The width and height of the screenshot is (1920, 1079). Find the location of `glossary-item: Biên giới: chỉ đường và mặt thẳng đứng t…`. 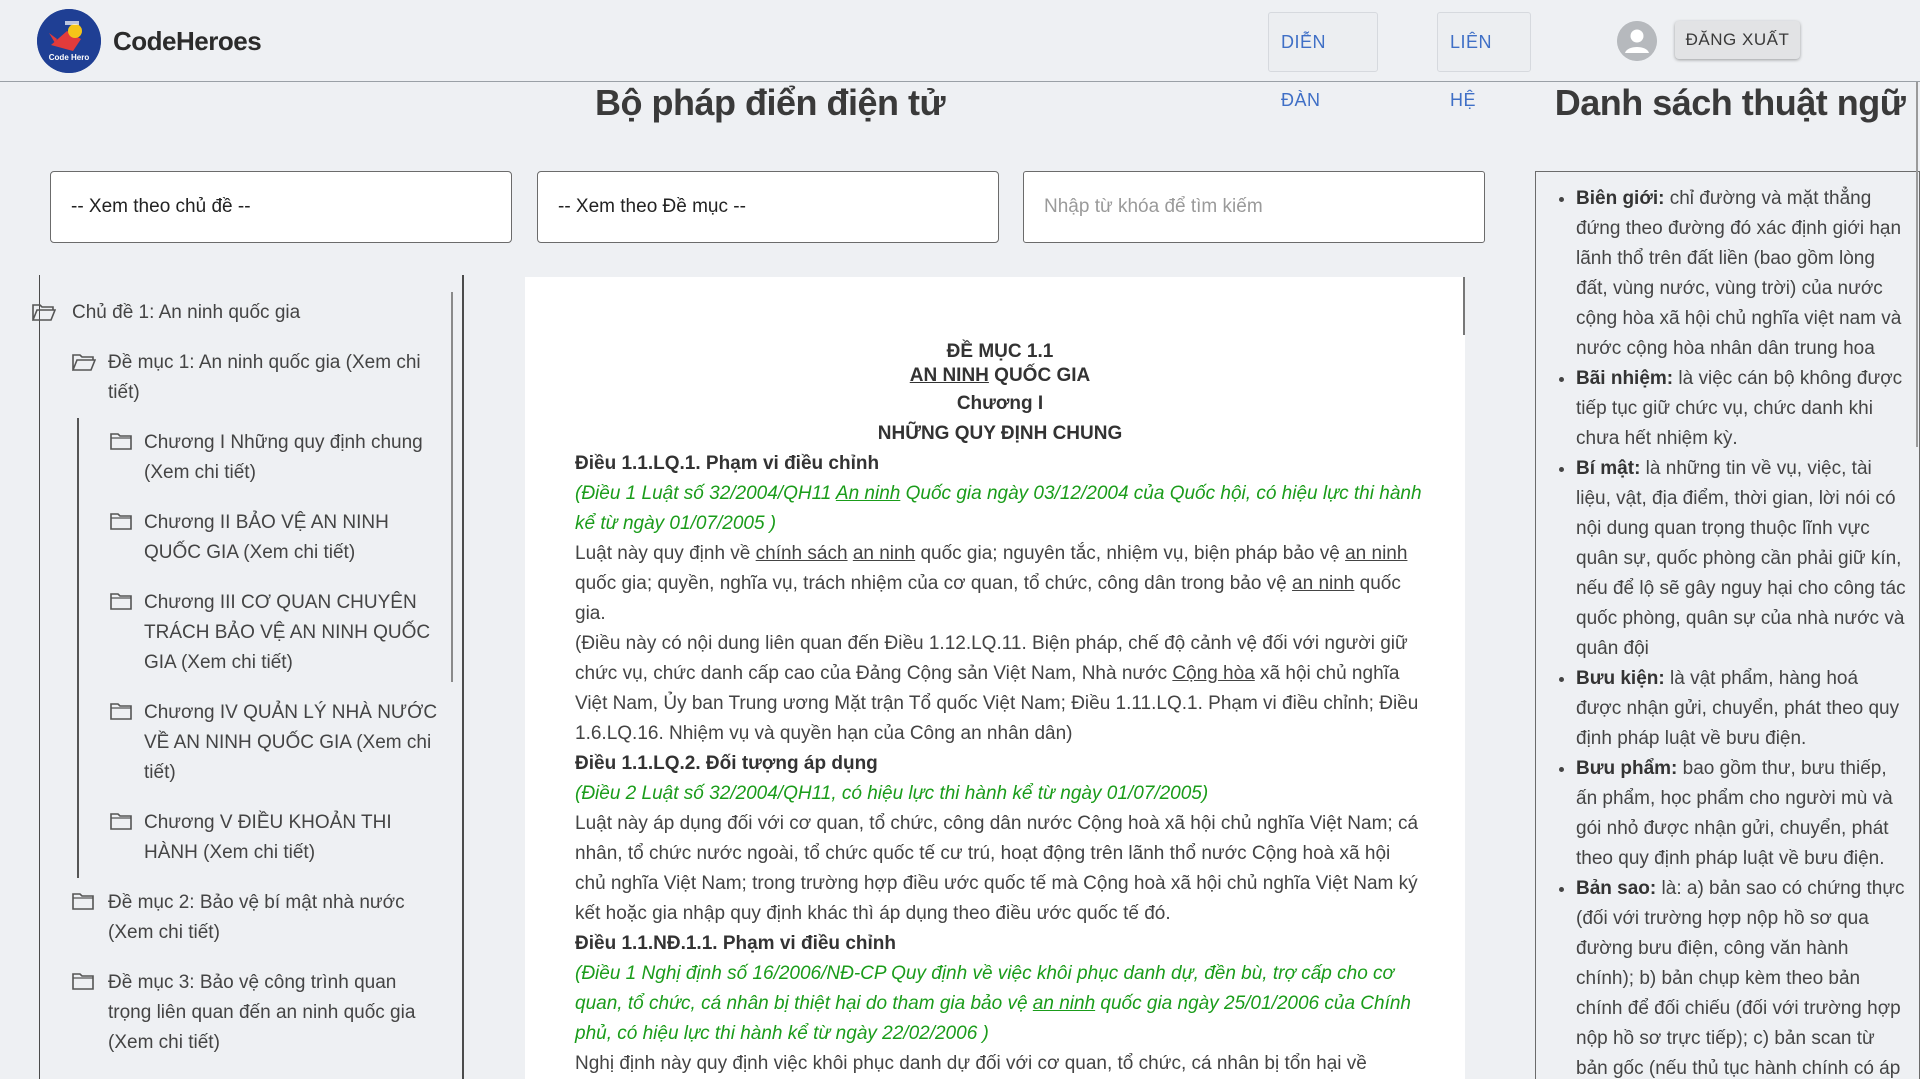

glossary-item: Biên giới: chỉ đường và mặt thẳng đứng t… is located at coordinates (1741, 274).